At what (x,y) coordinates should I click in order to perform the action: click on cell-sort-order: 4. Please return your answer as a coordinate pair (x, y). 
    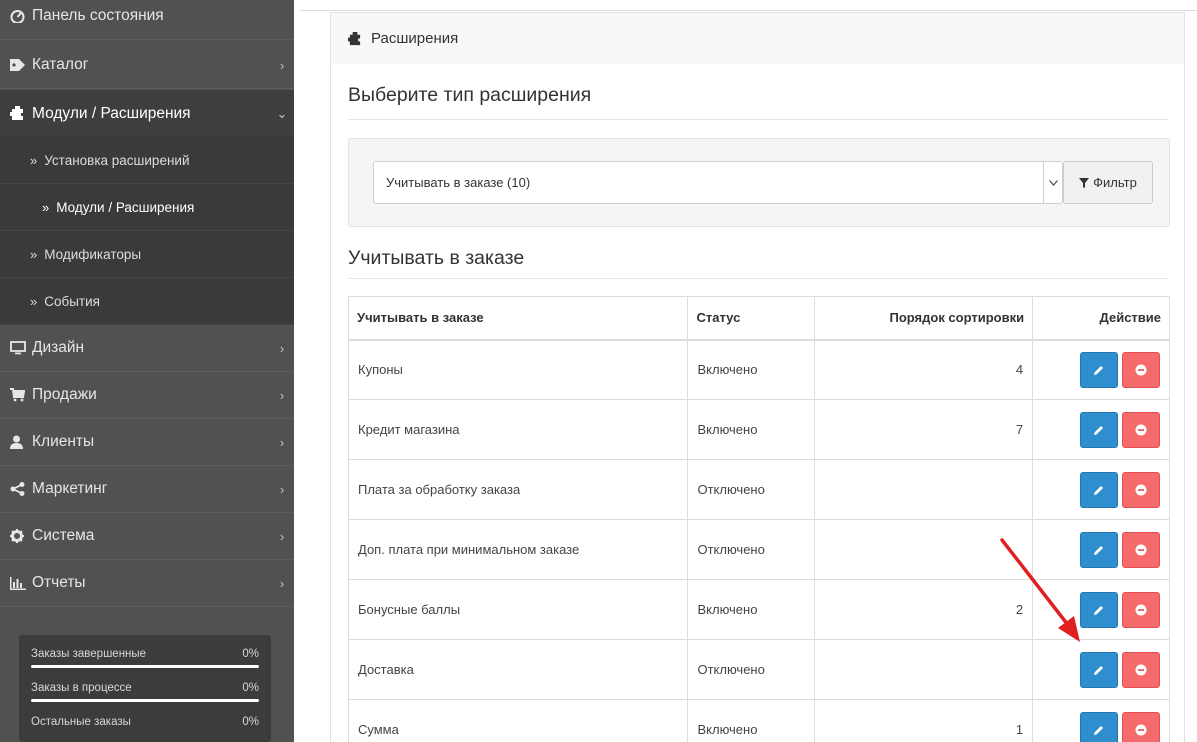
    Looking at the image, I should click on (924, 369).